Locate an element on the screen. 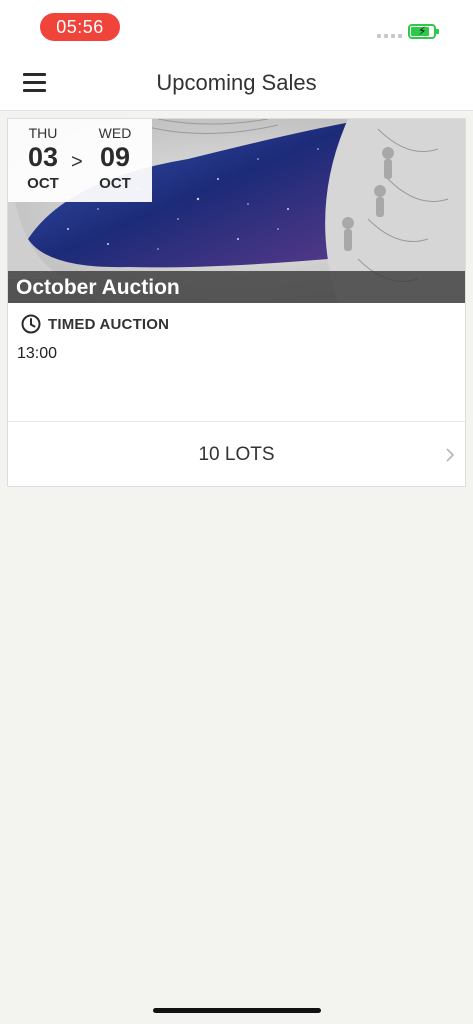 This screenshot has width=473, height=1024. nav-bar: Upcoming Sales is located at coordinates (236, 82).